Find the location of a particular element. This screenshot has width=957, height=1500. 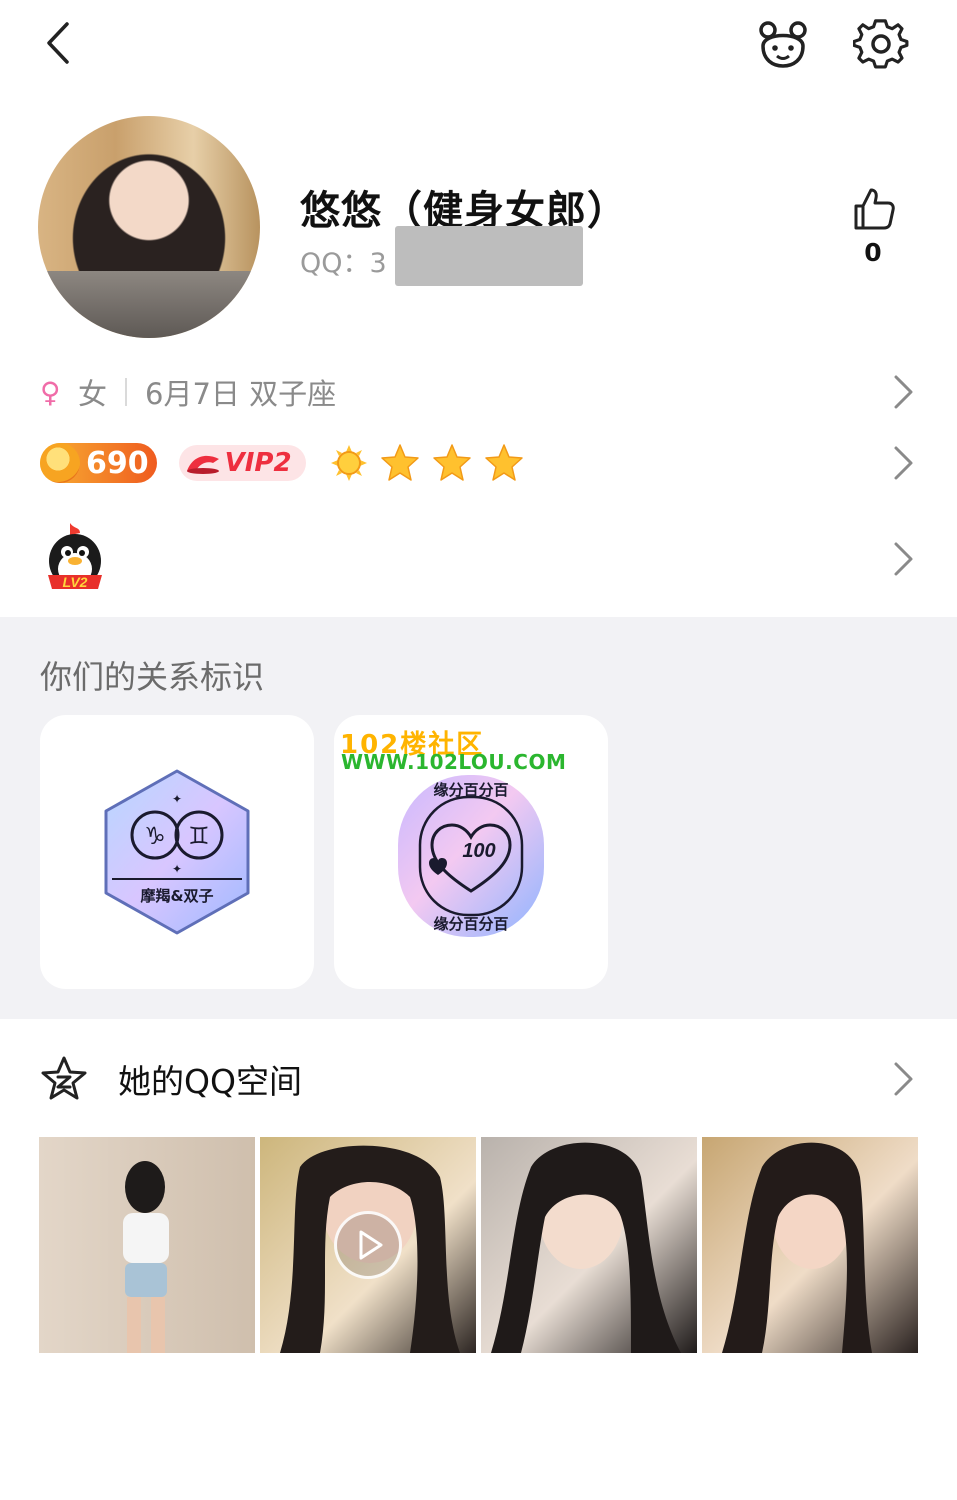

play-button is located at coordinates (368, 1245).